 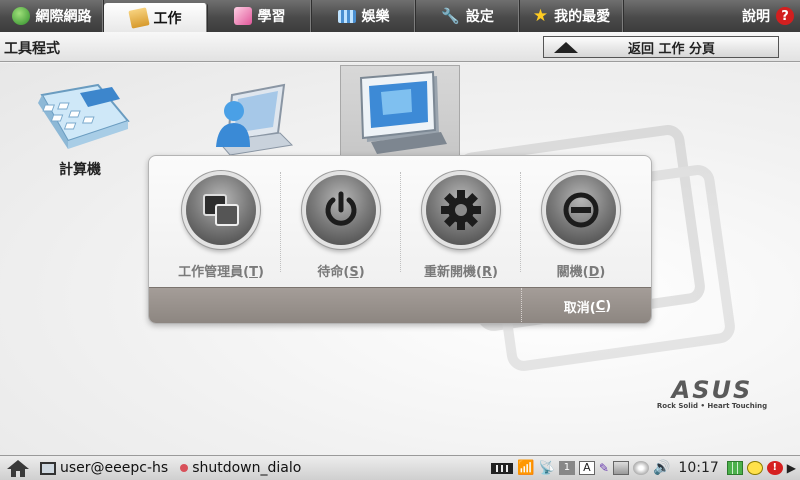 I want to click on disc-icon, so click(x=640, y=468).